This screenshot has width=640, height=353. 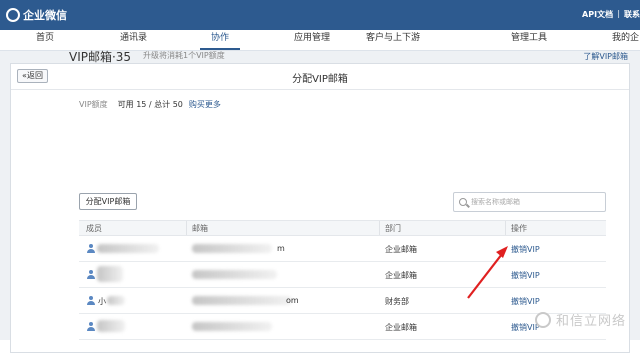 I want to click on contact-link: 联系, so click(x=632, y=14).